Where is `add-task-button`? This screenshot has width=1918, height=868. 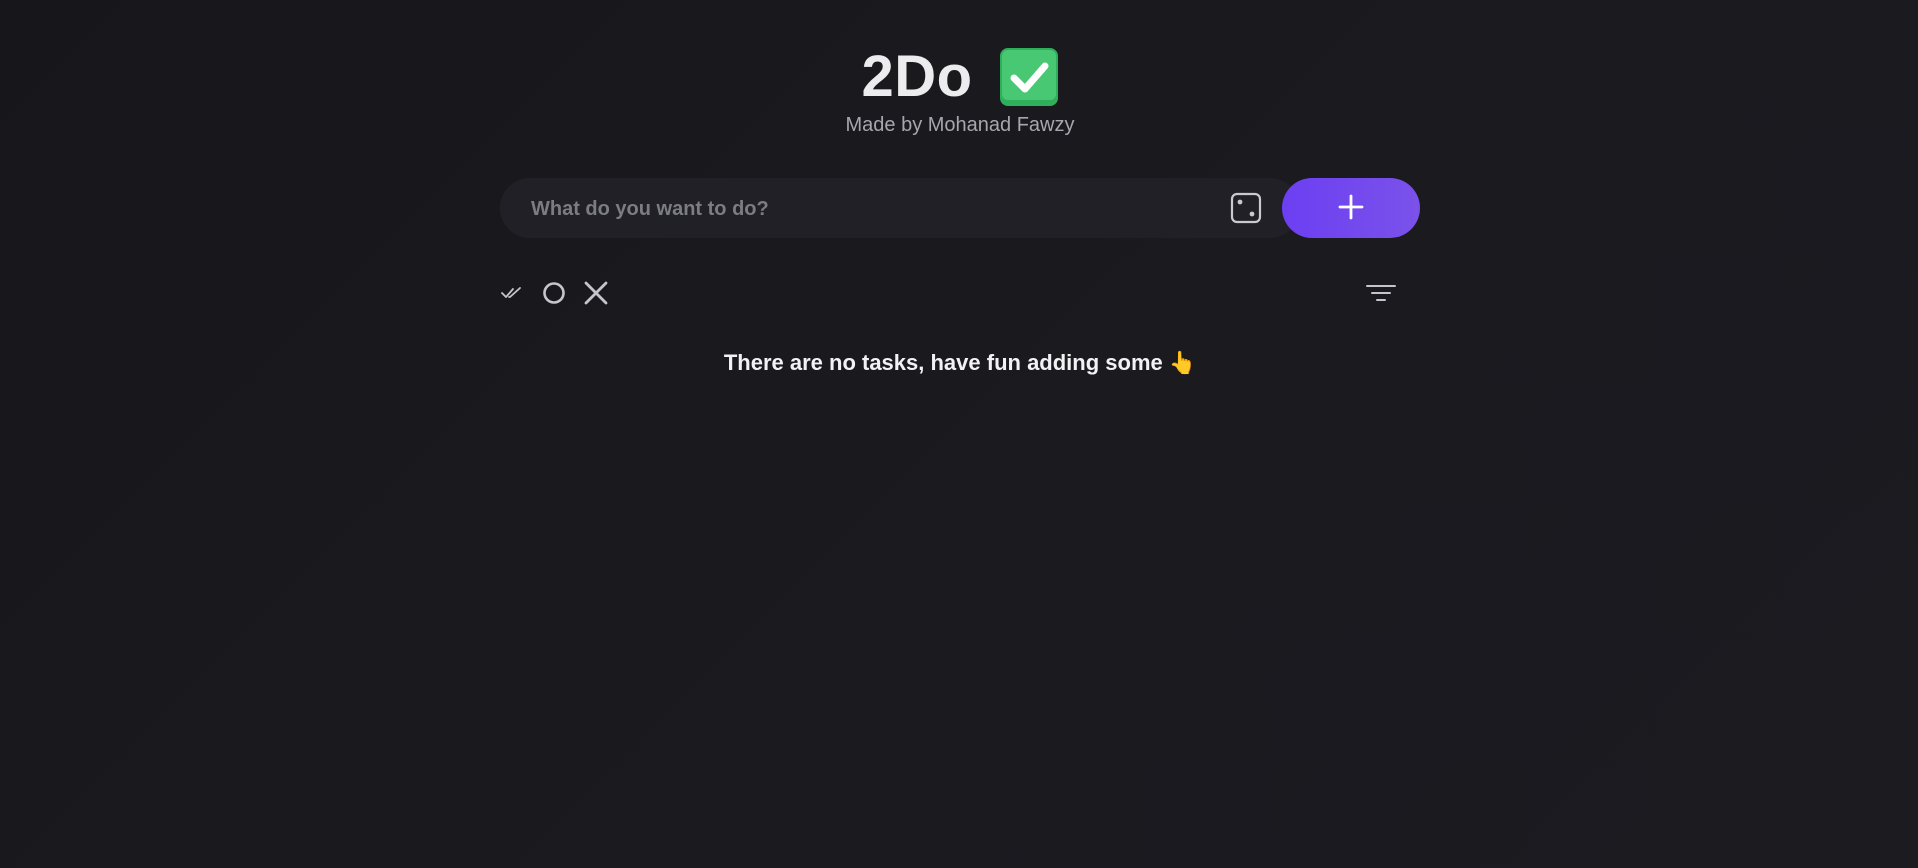
add-task-button is located at coordinates (1351, 208).